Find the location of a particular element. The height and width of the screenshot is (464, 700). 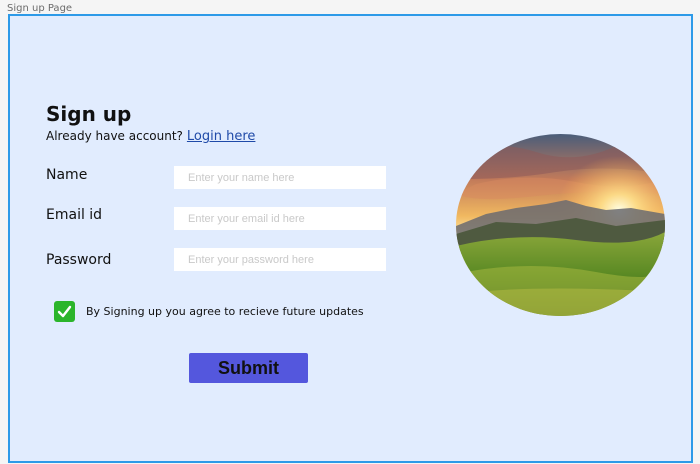

submit-button: Submit is located at coordinates (248, 368).